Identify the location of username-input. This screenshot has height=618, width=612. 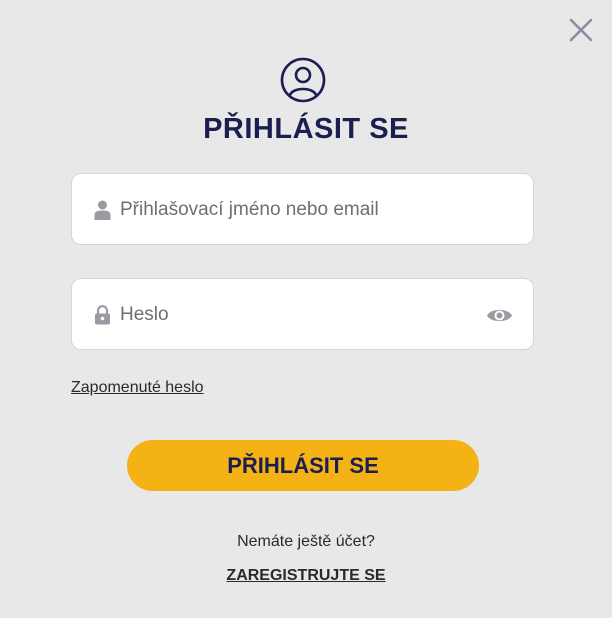
(300, 210).